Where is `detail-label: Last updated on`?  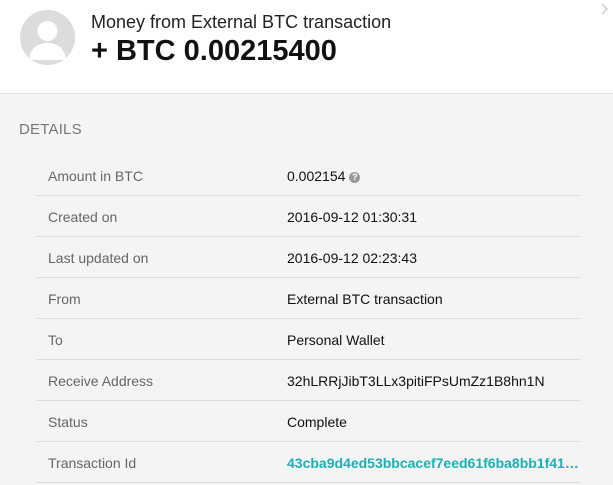
detail-label: Last updated on is located at coordinates (98, 258).